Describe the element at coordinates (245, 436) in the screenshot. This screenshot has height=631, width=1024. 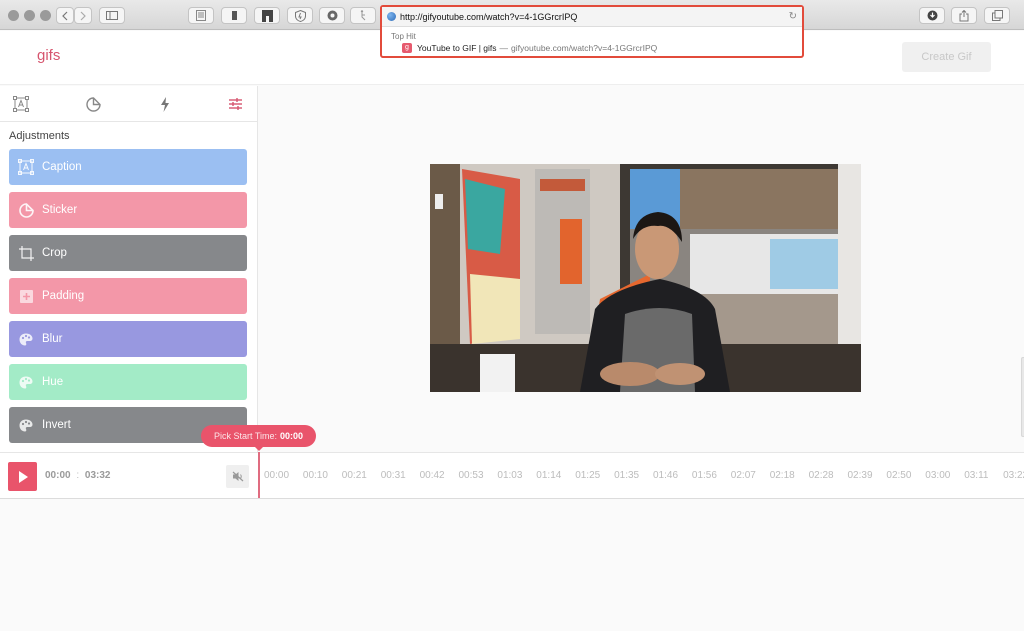
I see `tooltip-label: Pick Start Time:` at that location.